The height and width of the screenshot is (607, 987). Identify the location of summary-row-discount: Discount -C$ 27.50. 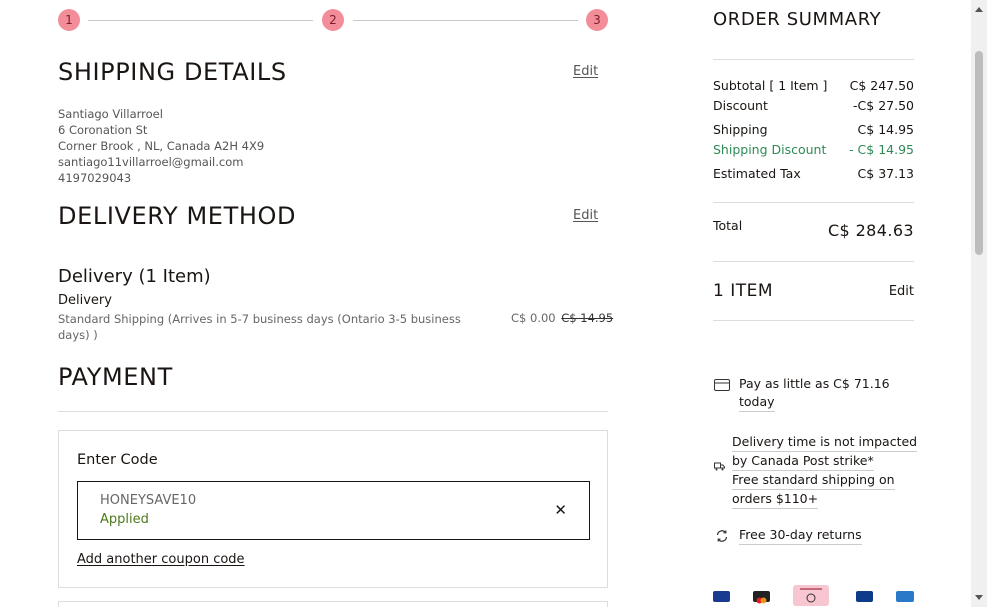
(813, 105).